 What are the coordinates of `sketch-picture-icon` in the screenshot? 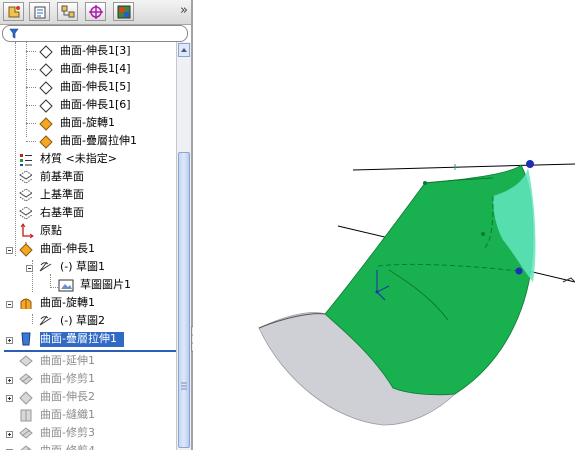 It's located at (66, 285).